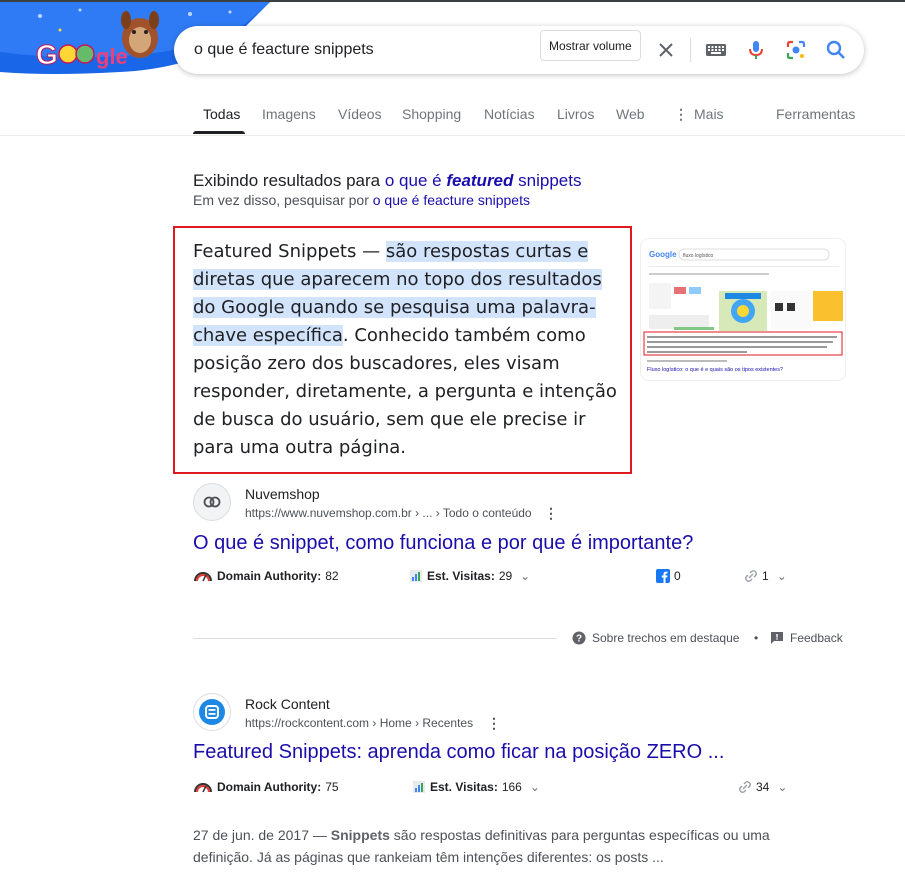 The height and width of the screenshot is (879, 905). What do you see at coordinates (287, 180) in the screenshot?
I see `showing-prefix: Exibindo resultados para` at bounding box center [287, 180].